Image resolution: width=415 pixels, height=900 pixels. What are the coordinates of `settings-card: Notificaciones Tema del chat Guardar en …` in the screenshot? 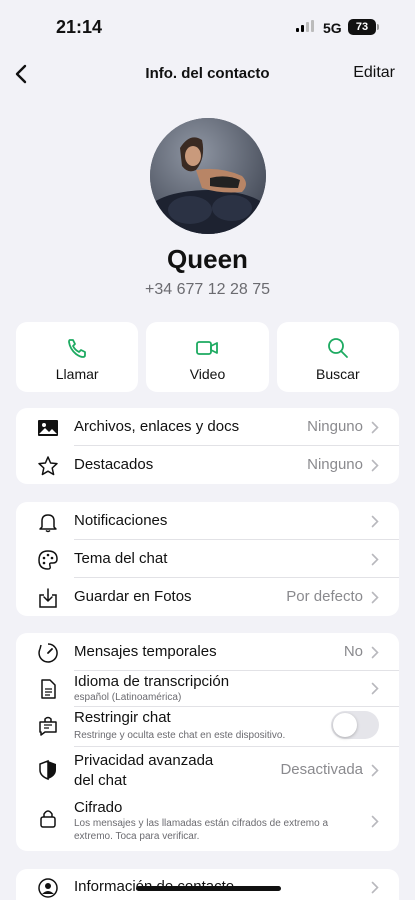 It's located at (207, 559).